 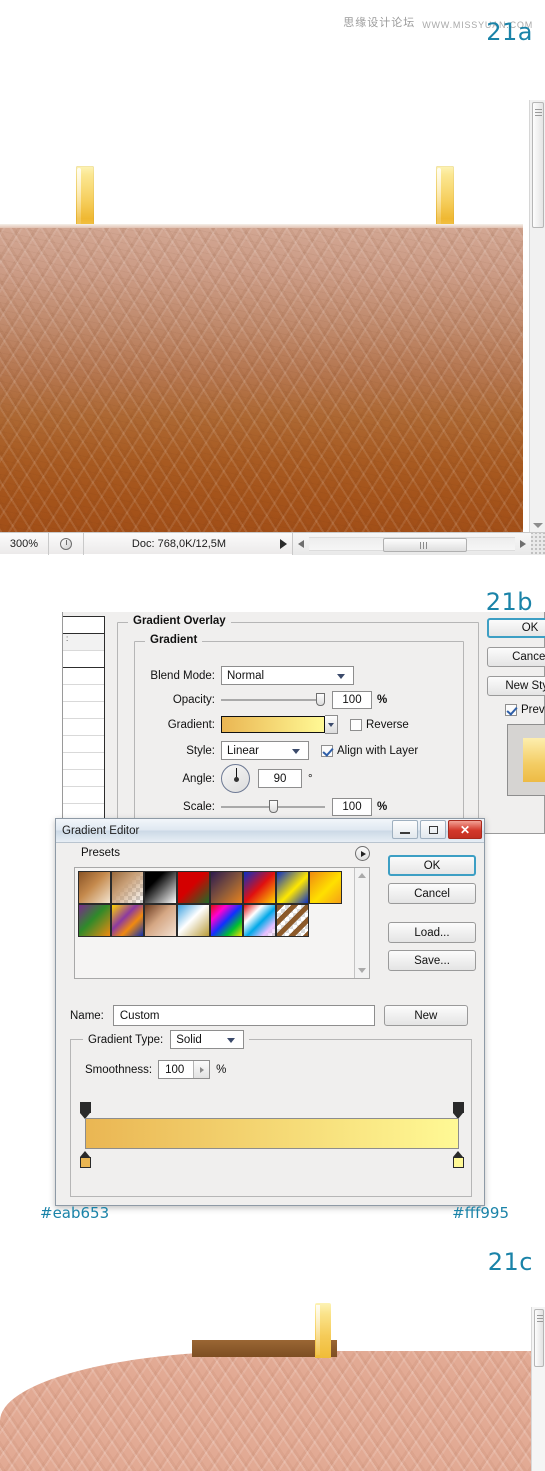 I want to click on preset-swatch-red-green, so click(x=193, y=887).